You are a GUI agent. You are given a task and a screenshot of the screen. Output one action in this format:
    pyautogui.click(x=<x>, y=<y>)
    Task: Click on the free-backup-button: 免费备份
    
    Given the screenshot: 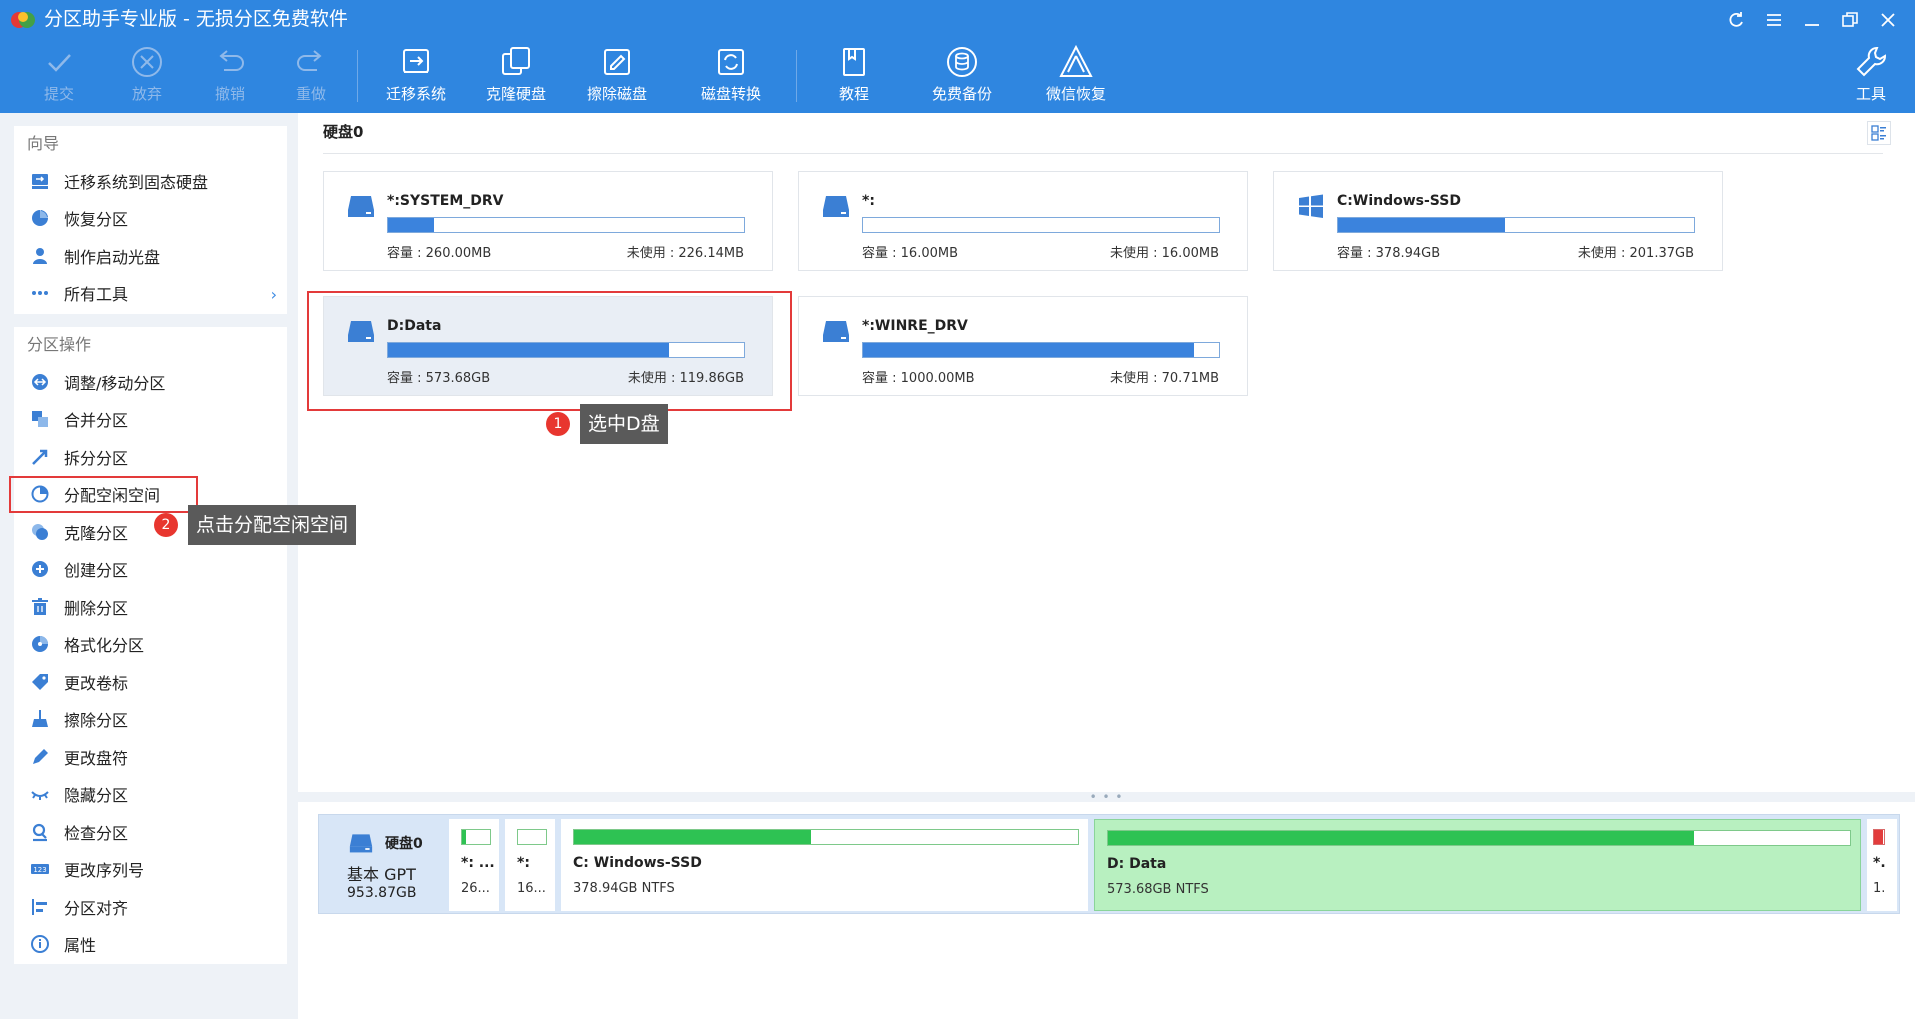 What is the action you would take?
    pyautogui.click(x=962, y=76)
    